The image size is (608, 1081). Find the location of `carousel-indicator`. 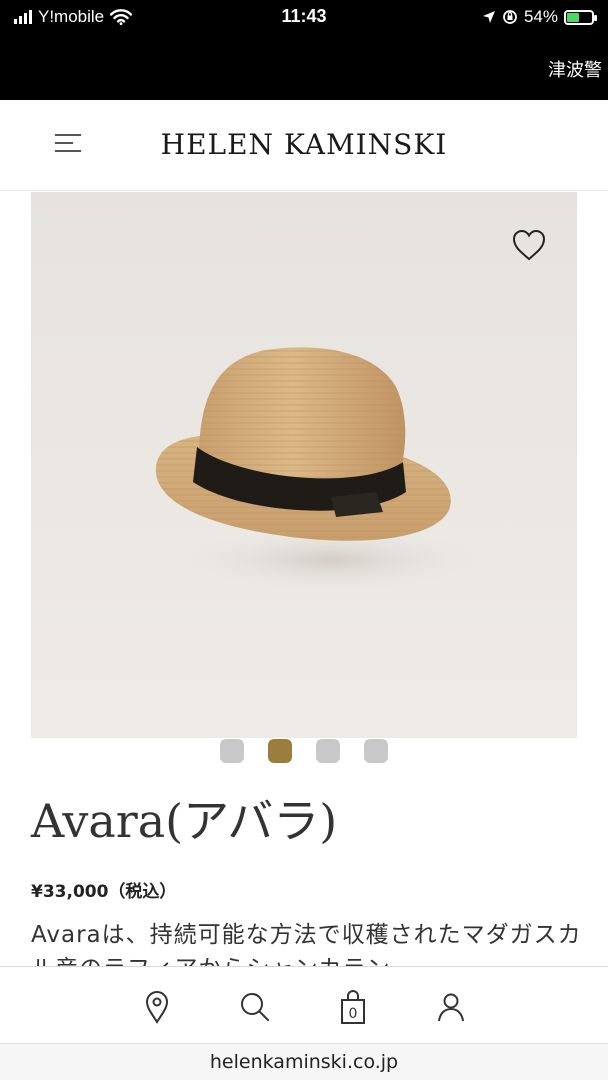

carousel-indicator is located at coordinates (304, 751).